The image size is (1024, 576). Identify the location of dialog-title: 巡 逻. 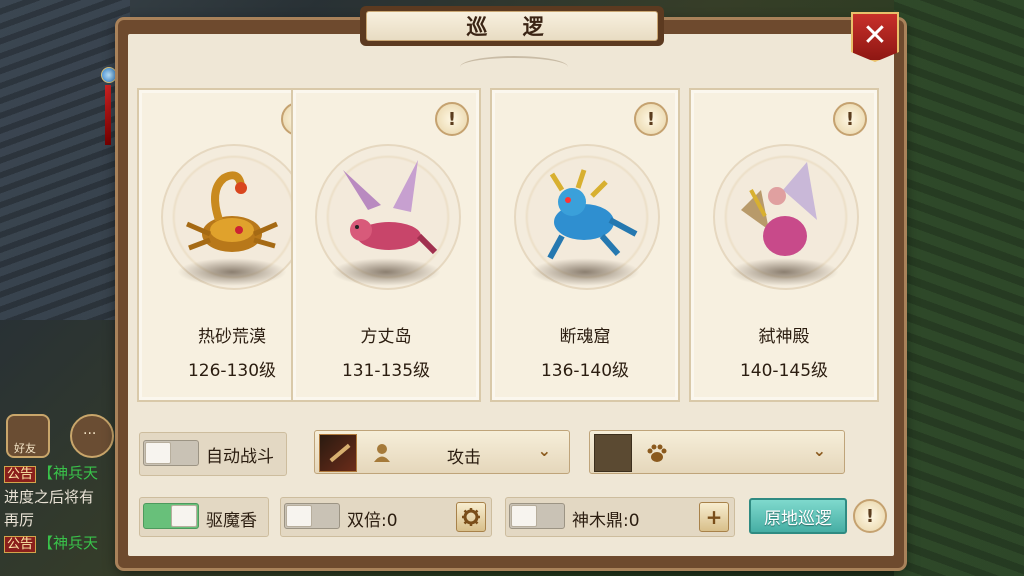
(512, 26).